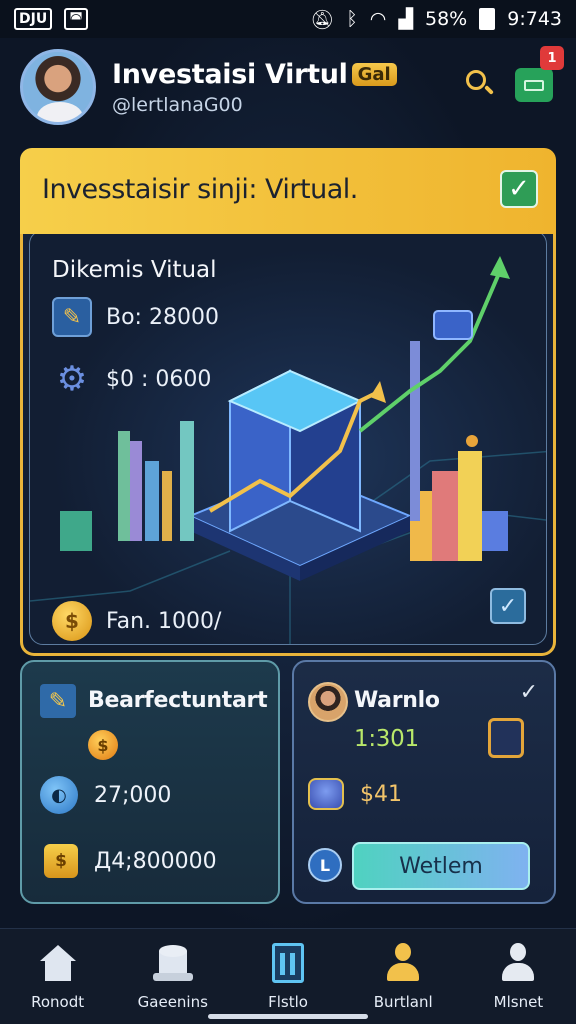 The height and width of the screenshot is (1024, 576). I want to click on action-button: Wetlem, so click(441, 866).